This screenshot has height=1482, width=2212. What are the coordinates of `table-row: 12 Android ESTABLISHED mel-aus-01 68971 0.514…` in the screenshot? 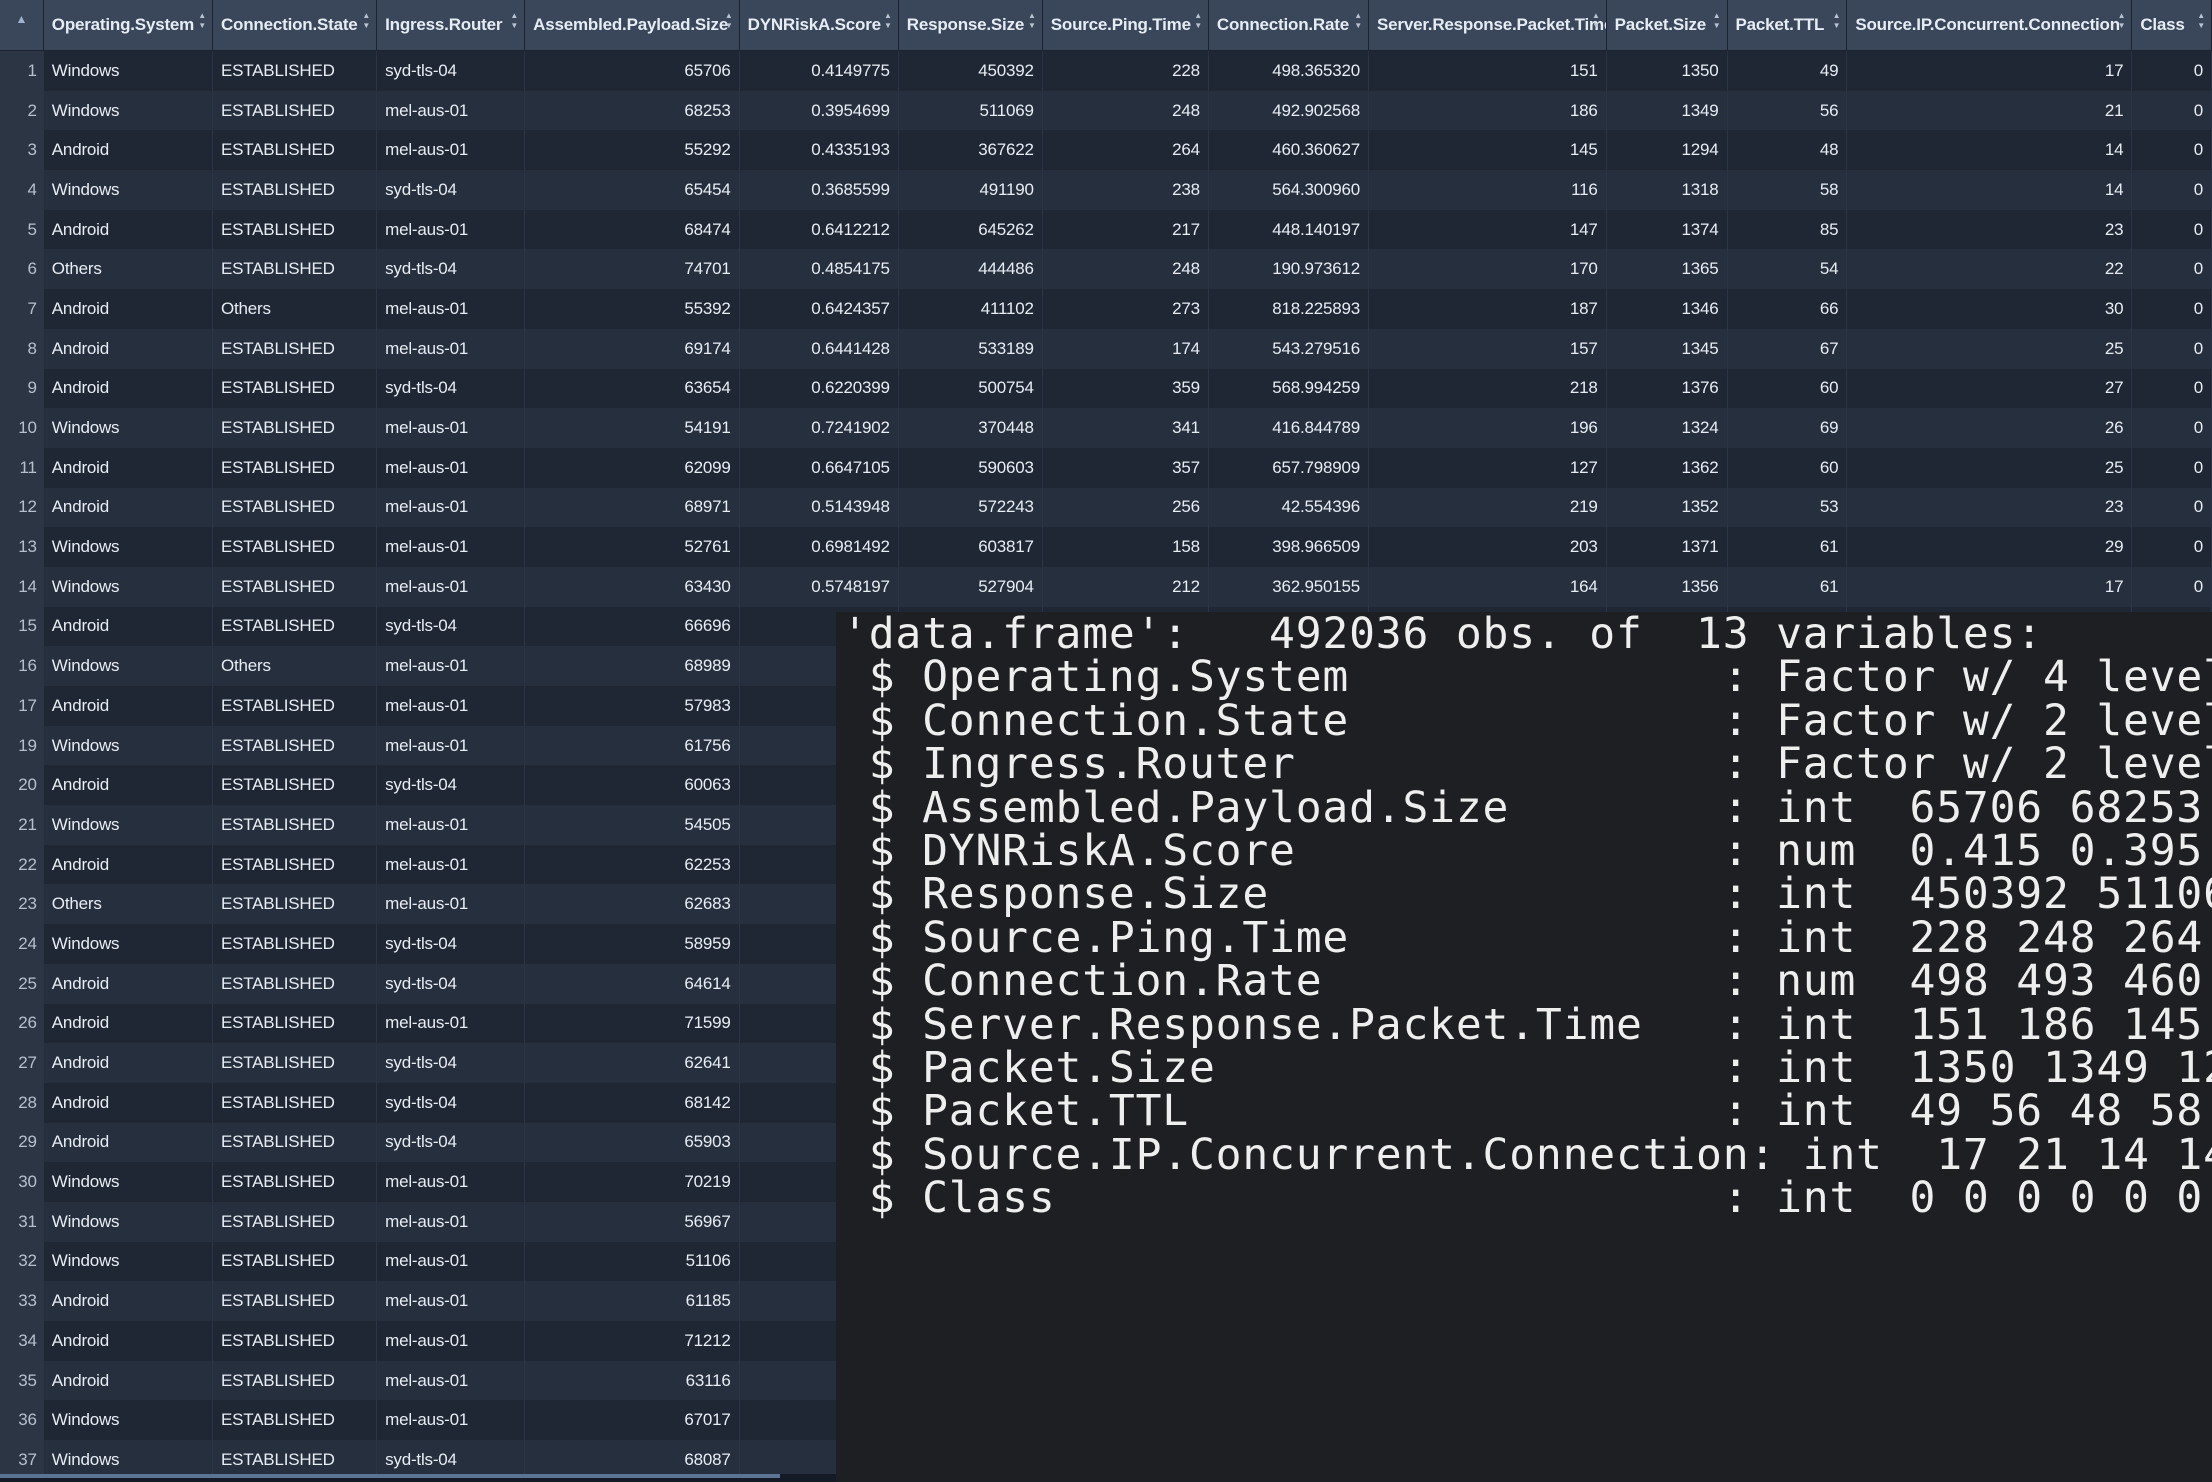 It's located at (1106, 507).